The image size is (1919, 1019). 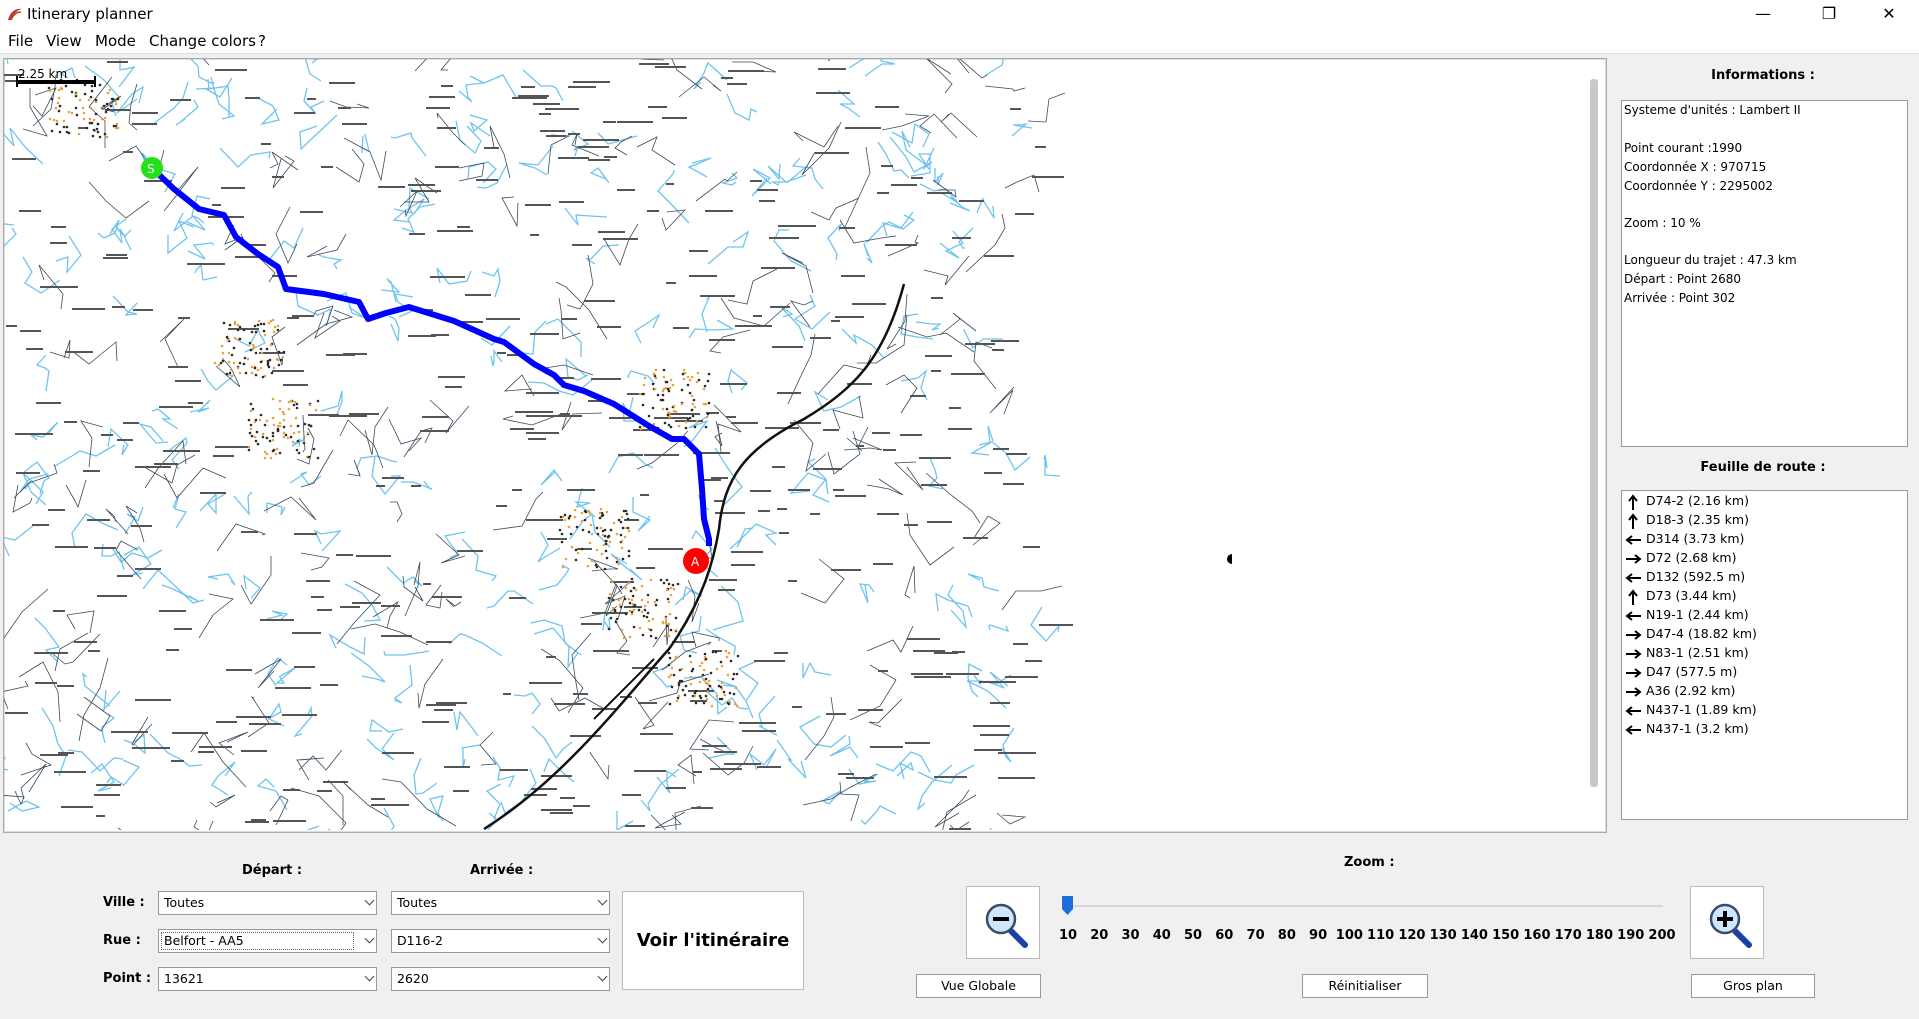 I want to click on route-sheet-title: Feuille de route :, so click(x=1763, y=467).